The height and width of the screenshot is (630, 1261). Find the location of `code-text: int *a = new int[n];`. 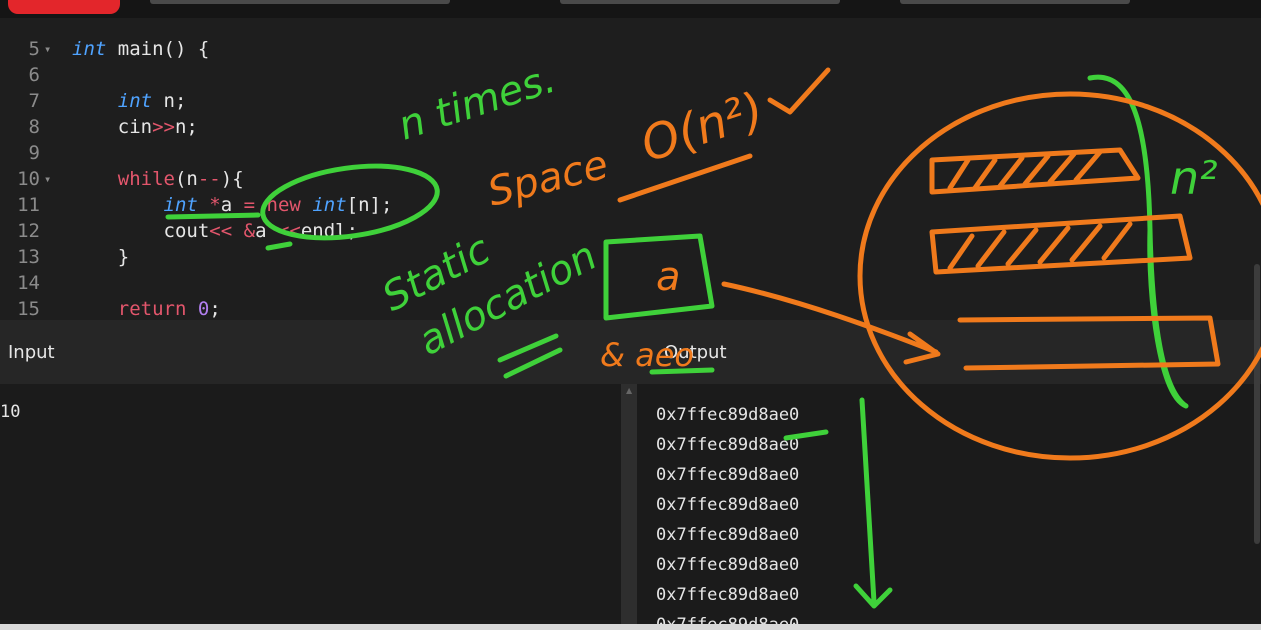

code-text: int *a = new int[n]; is located at coordinates (232, 205).